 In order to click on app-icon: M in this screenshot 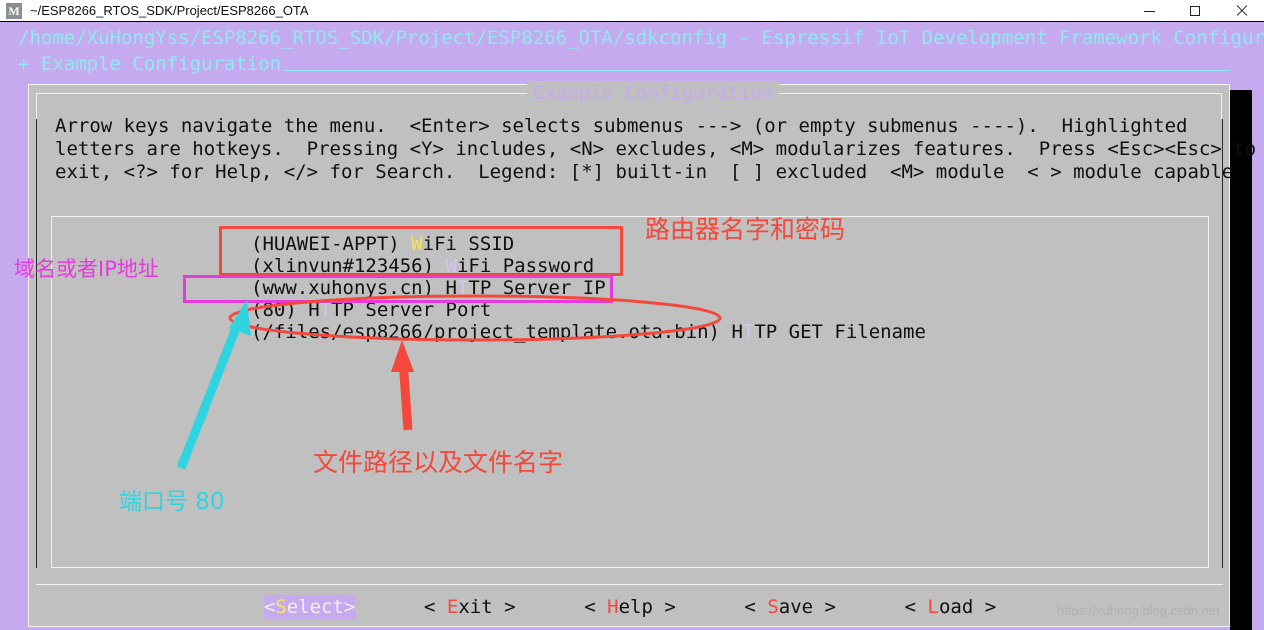, I will do `click(14, 10)`.